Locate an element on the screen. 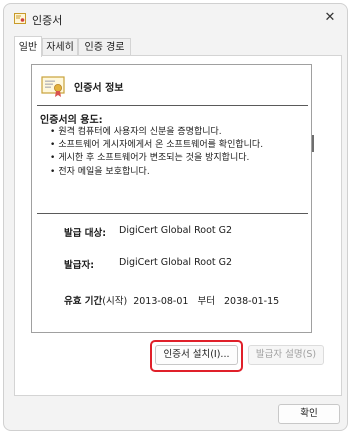 The height and width of the screenshot is (436, 352). issued-to-row: 발급 대상: DigiCert Global Root G2 is located at coordinates (148, 232).